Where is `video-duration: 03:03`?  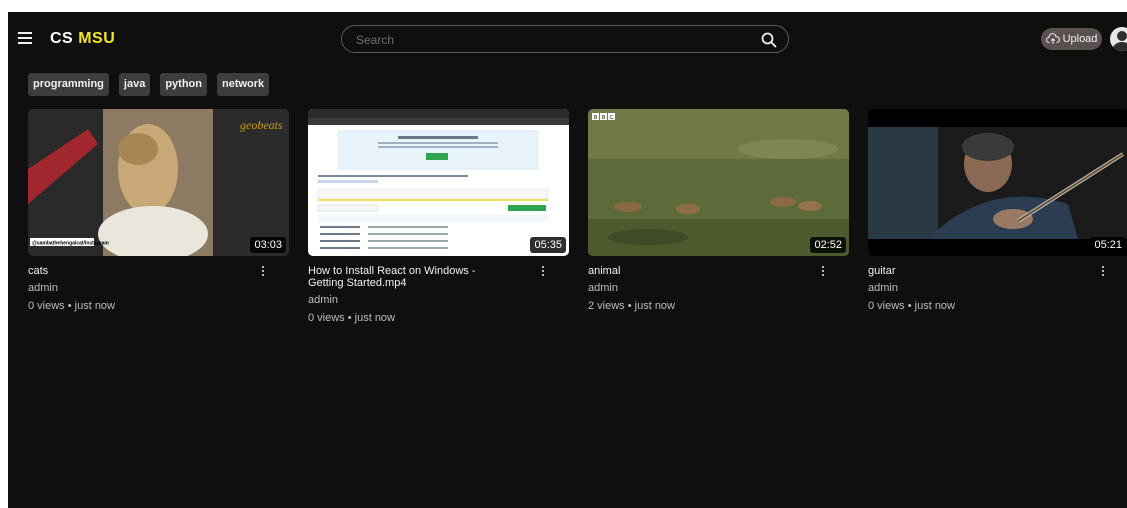 video-duration: 03:03 is located at coordinates (268, 245).